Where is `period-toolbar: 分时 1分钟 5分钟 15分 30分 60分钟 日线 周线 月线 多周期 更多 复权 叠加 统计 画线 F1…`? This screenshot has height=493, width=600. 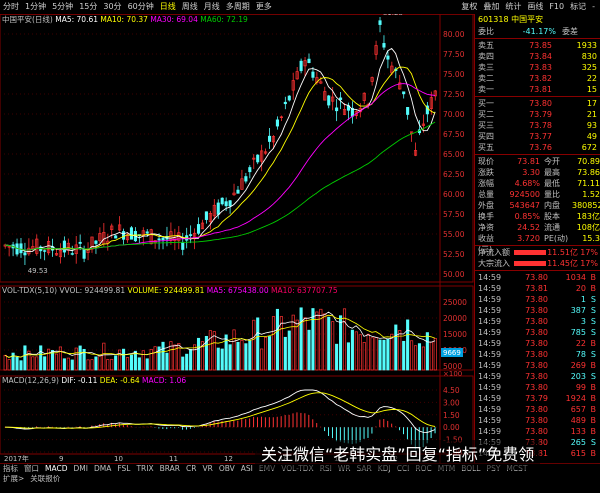 period-toolbar: 分时 1分钟 5分钟 15分 30分 60分钟 日线 周线 月线 多周期 更多 复权 叠加 统计 画线 F1… is located at coordinates (300, 7).